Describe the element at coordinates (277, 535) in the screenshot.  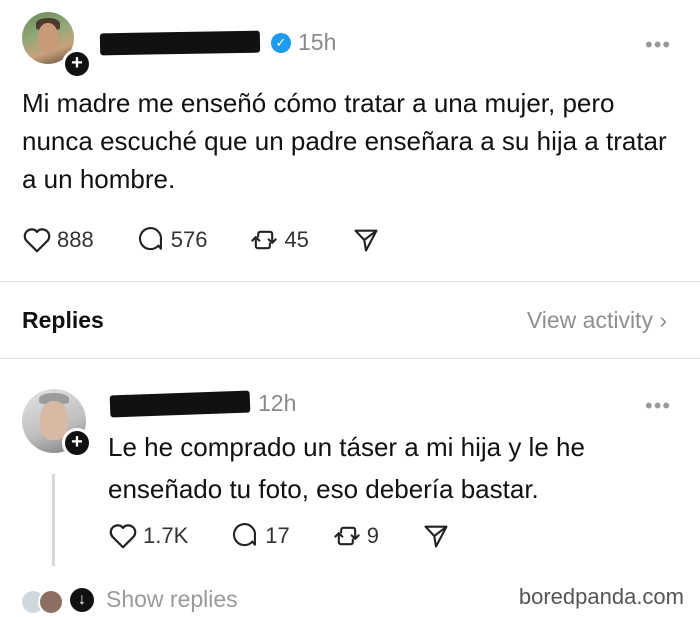
I see `comment-count: 17` at that location.